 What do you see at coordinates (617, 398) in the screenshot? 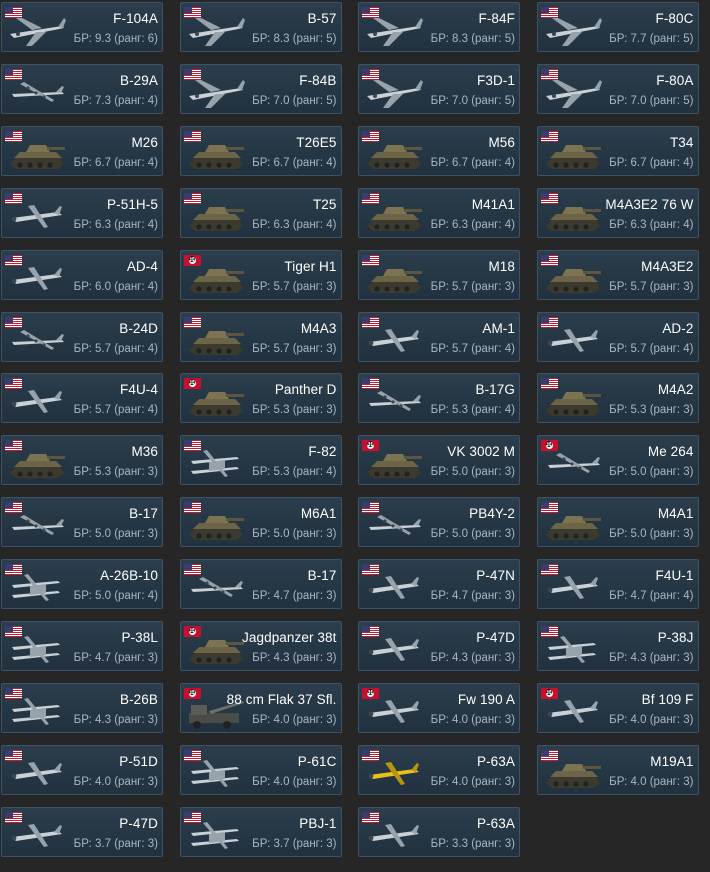
I see `vehicle-card-m4a2: M4A2 БР: 5.3 (ранг: 3)` at bounding box center [617, 398].